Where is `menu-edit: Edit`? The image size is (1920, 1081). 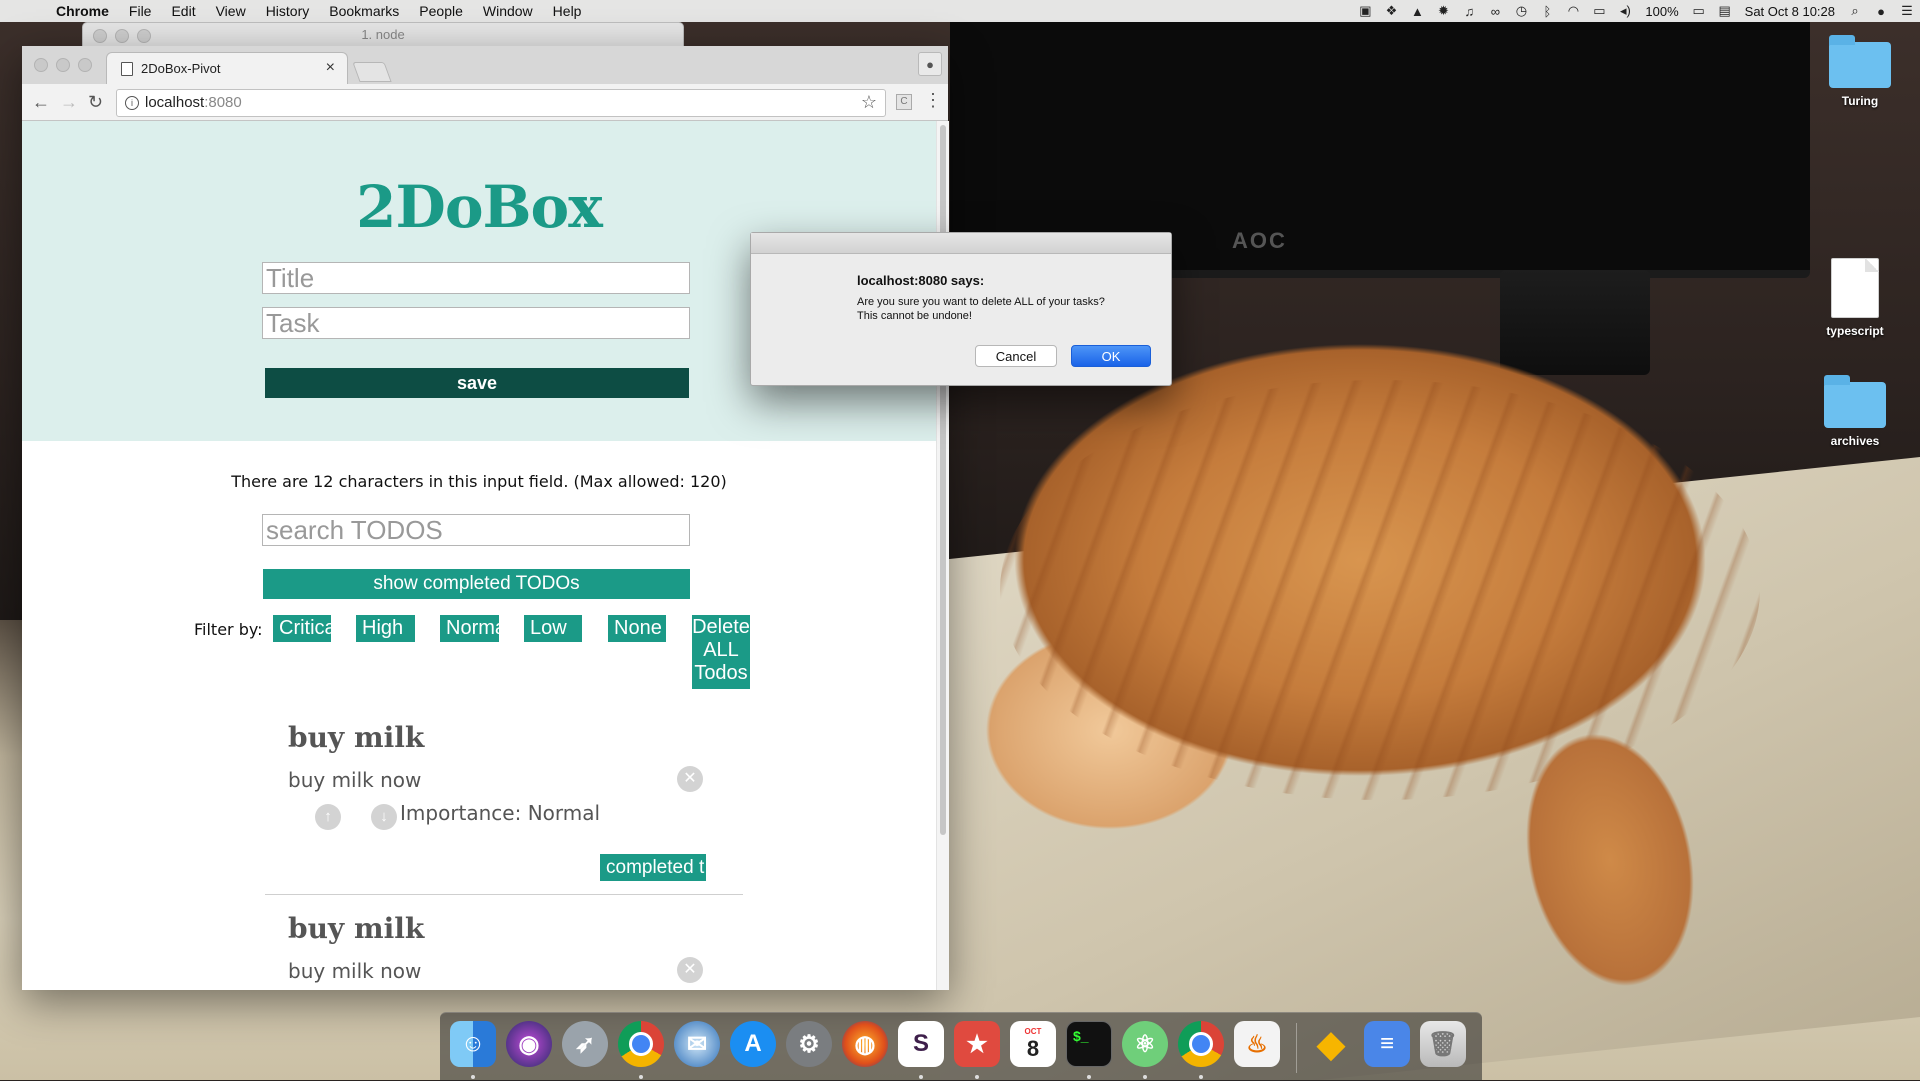 menu-edit: Edit is located at coordinates (183, 11).